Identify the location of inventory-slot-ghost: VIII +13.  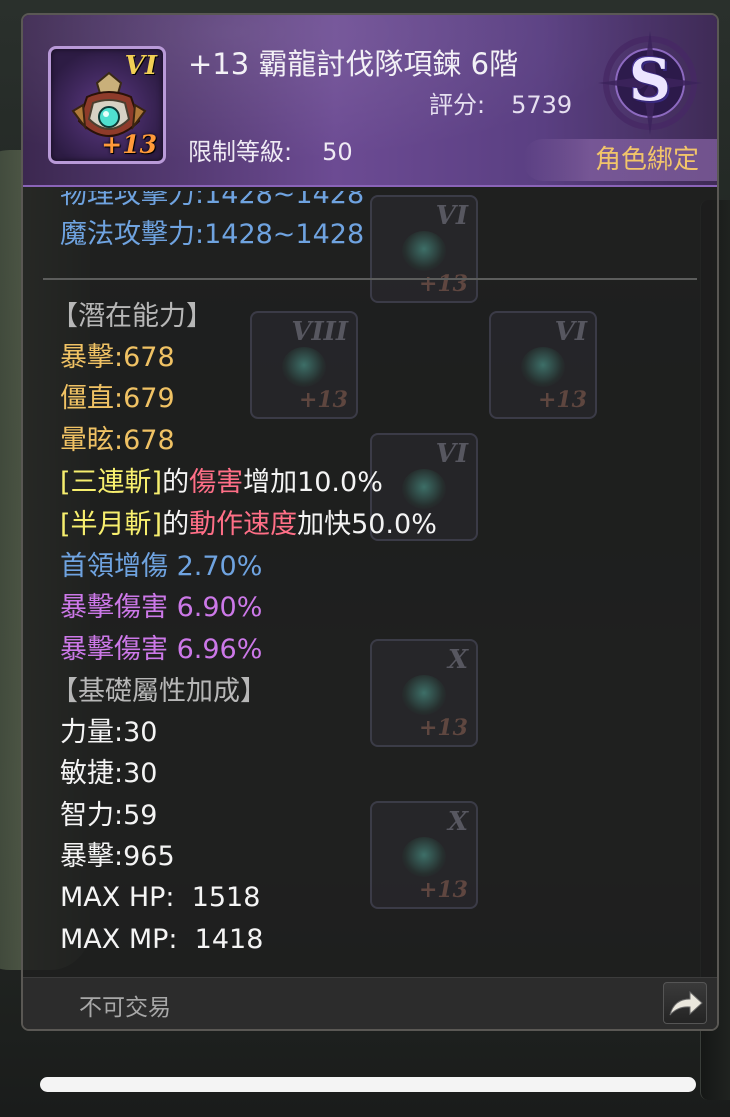
(304, 365).